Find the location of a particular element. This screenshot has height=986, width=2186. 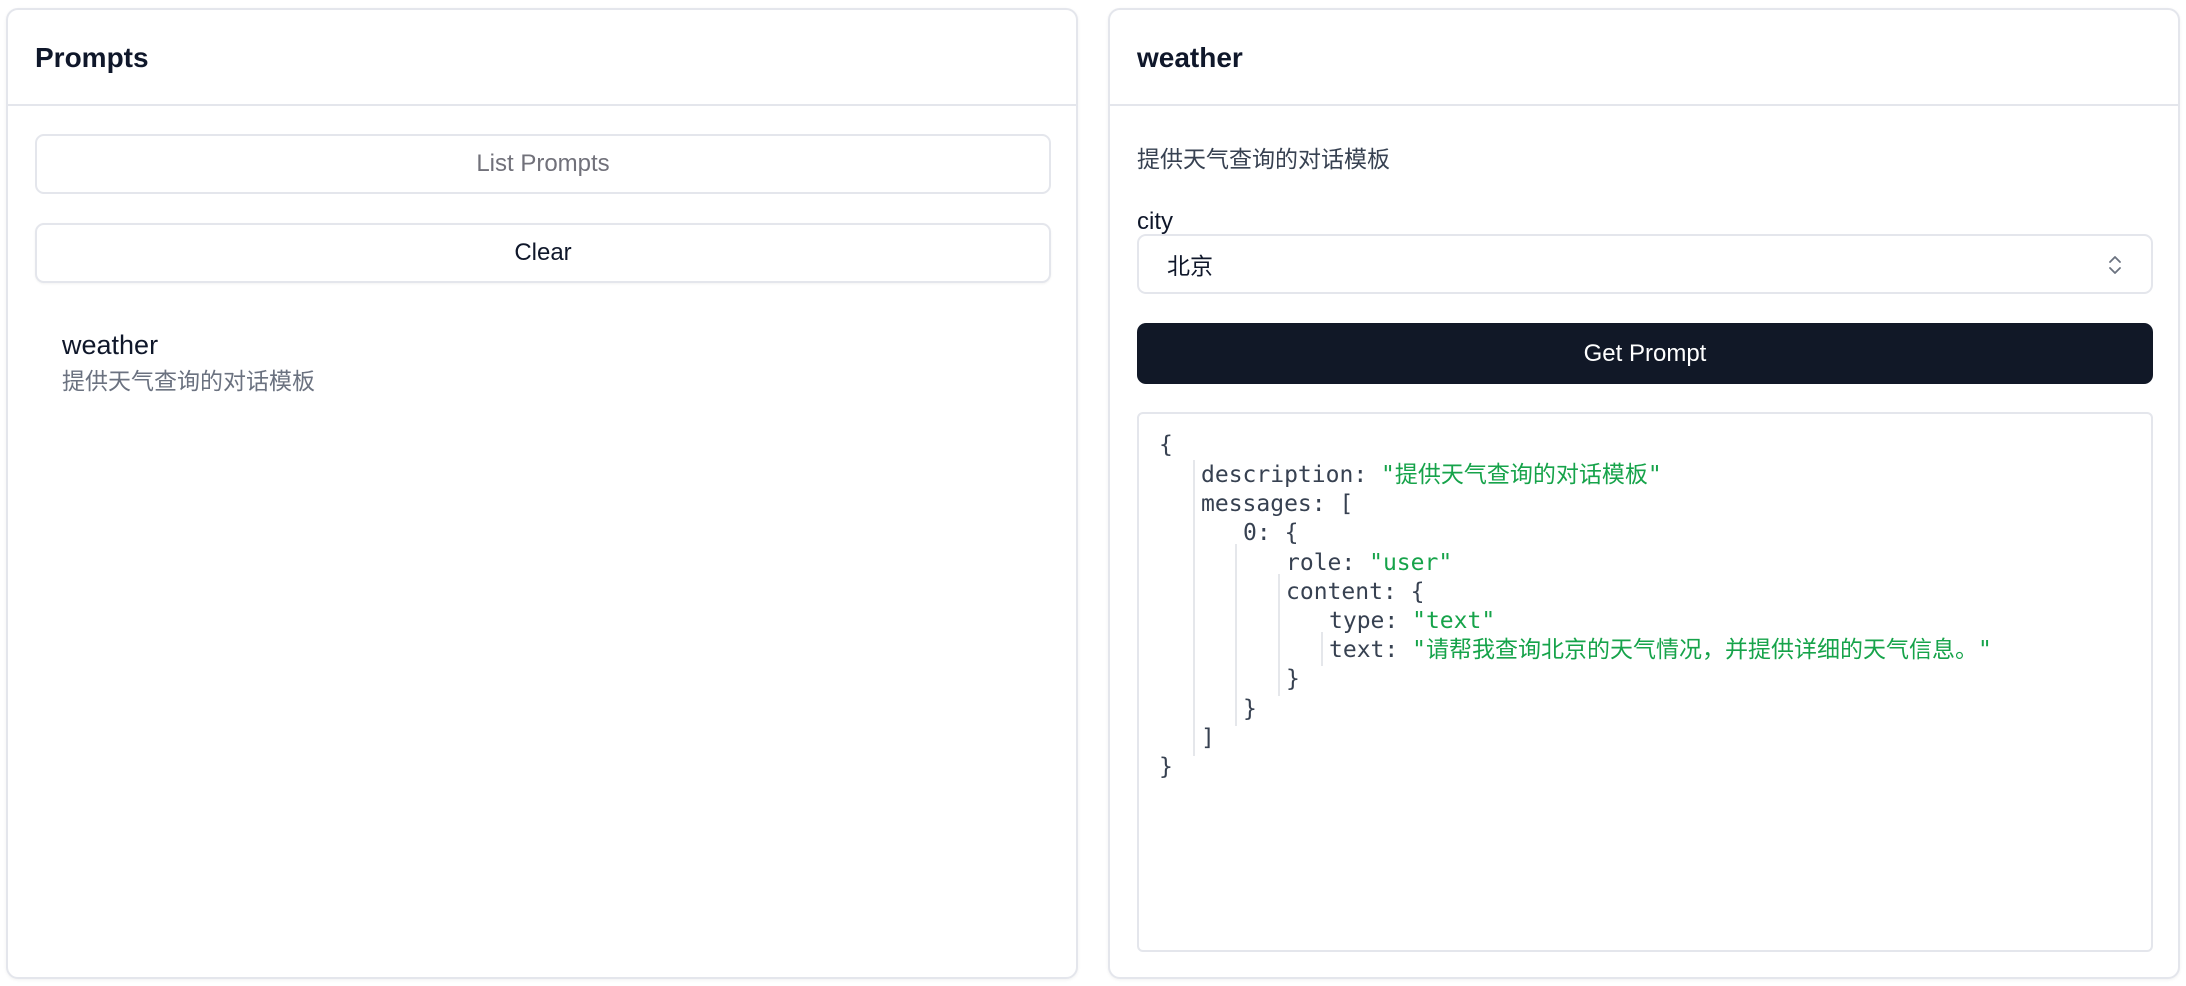

prompt-item-description: 提供天气查询的对话模板 is located at coordinates (188, 381).